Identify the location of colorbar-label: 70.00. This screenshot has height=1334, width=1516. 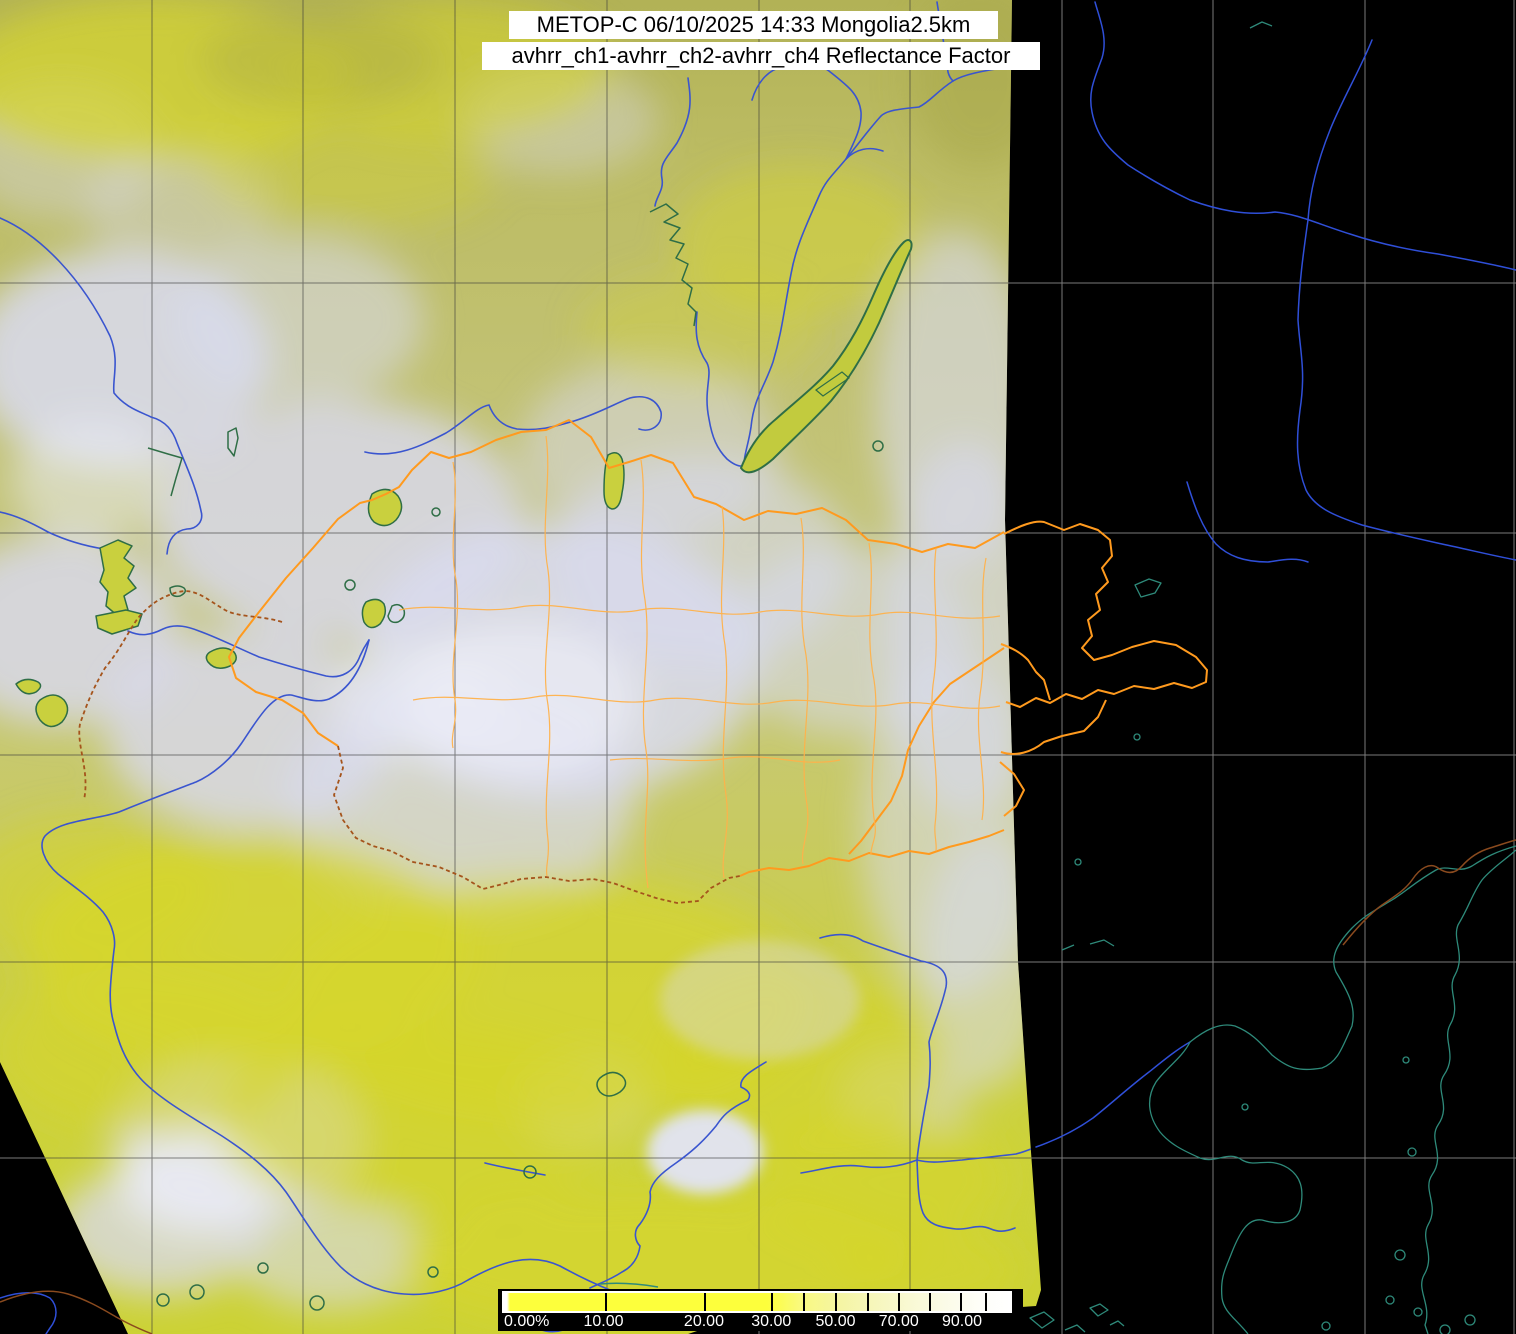
(898, 1321).